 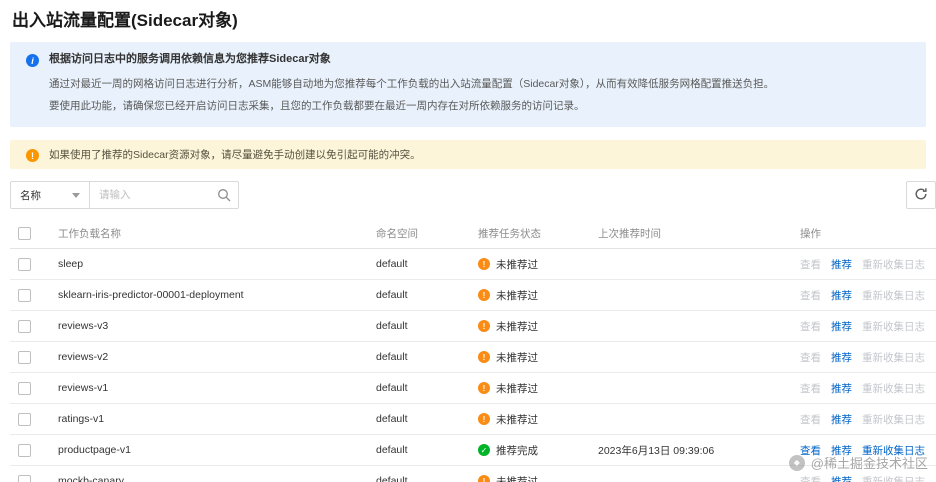 I want to click on refresh-icon, so click(x=921, y=195).